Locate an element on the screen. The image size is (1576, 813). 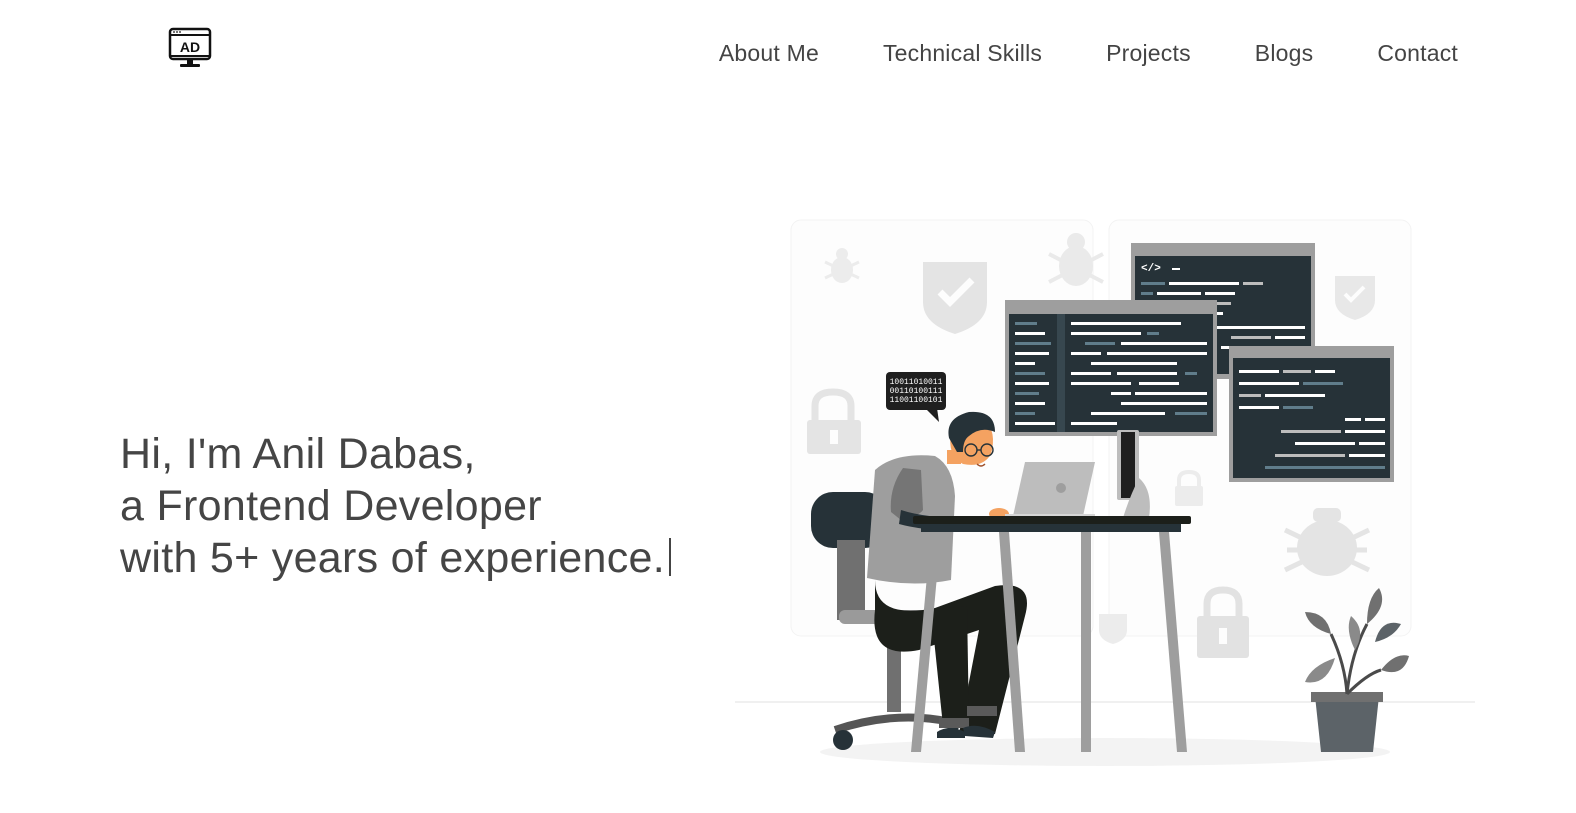
binary-line-2: 00110100111 is located at coordinates (916, 391).